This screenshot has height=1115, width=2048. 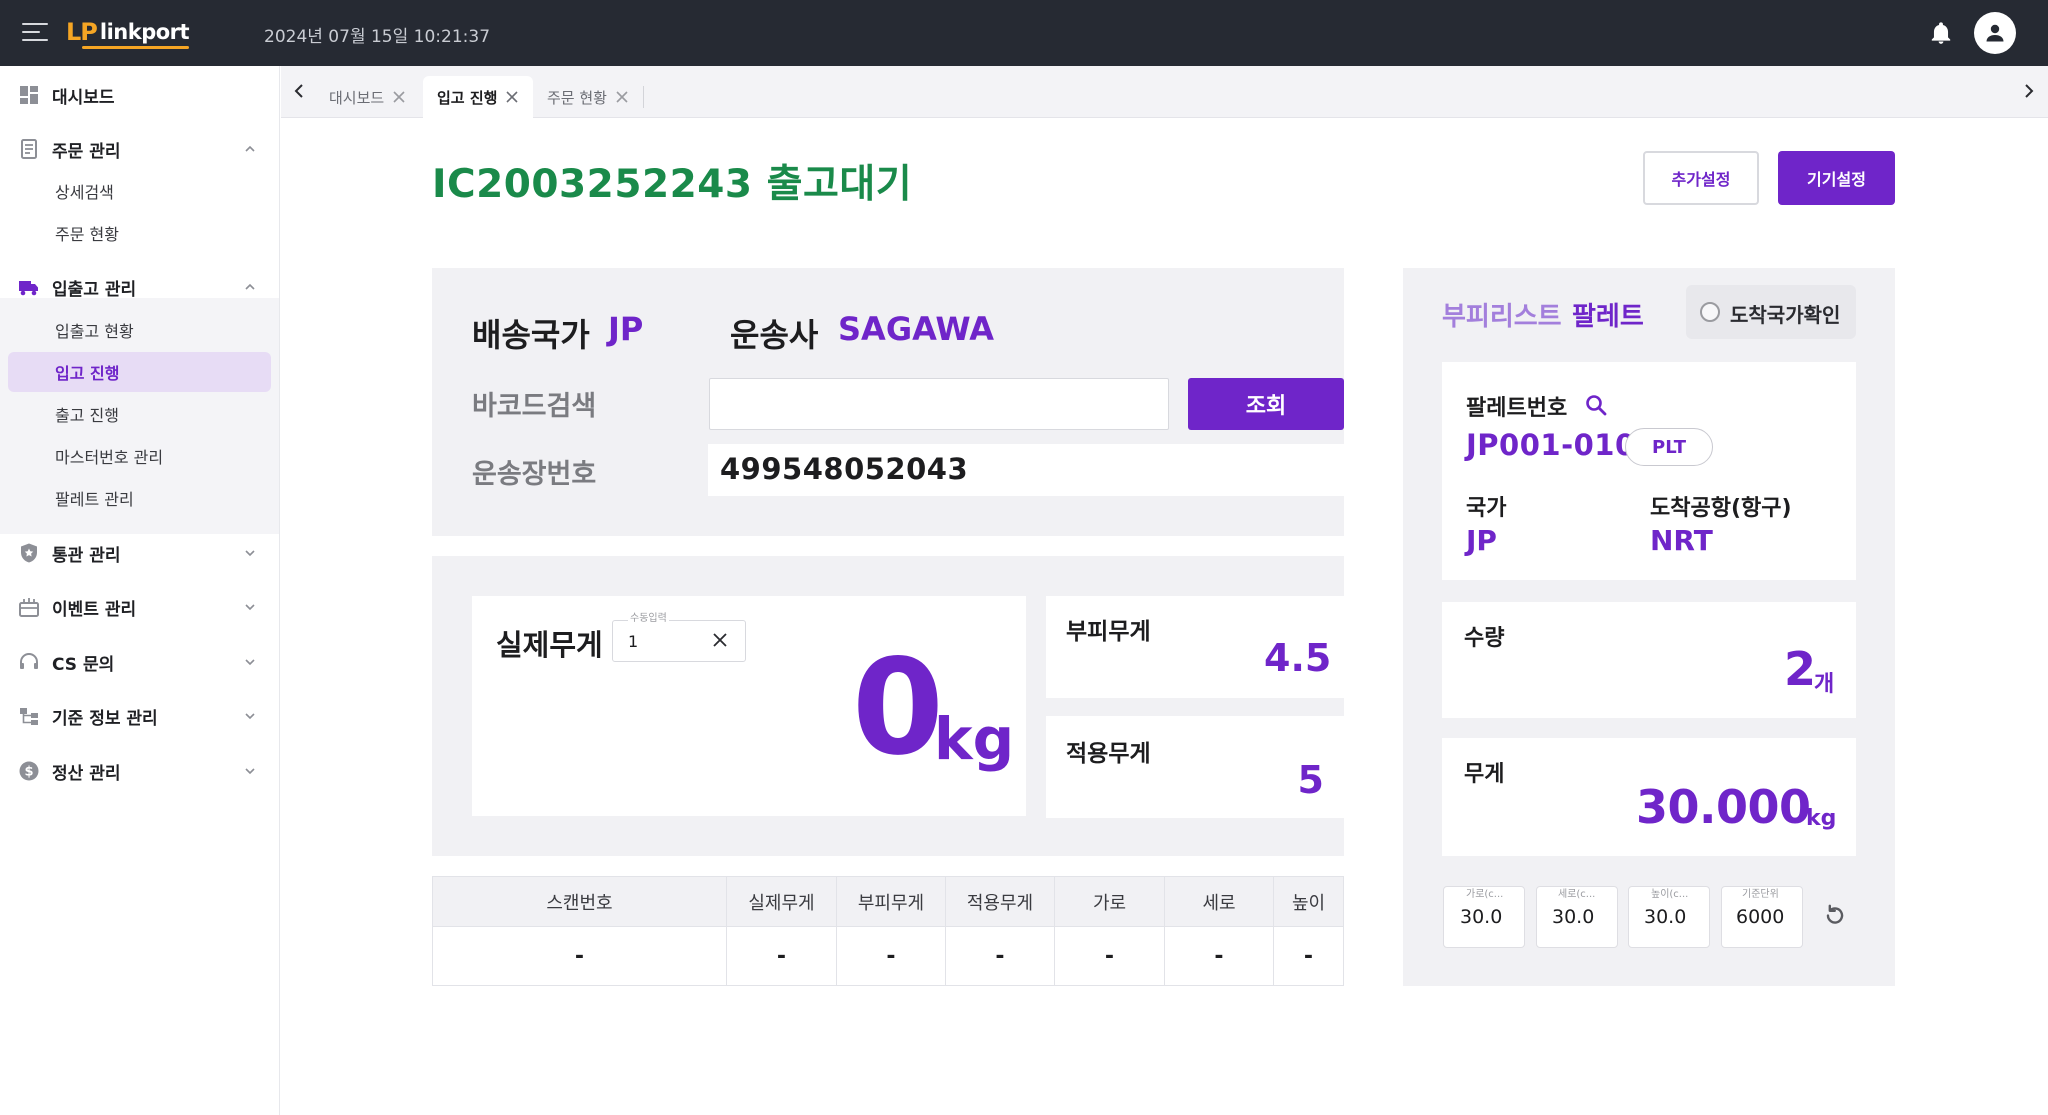 What do you see at coordinates (898, 708) in the screenshot?
I see `actual-weight-value: 0` at bounding box center [898, 708].